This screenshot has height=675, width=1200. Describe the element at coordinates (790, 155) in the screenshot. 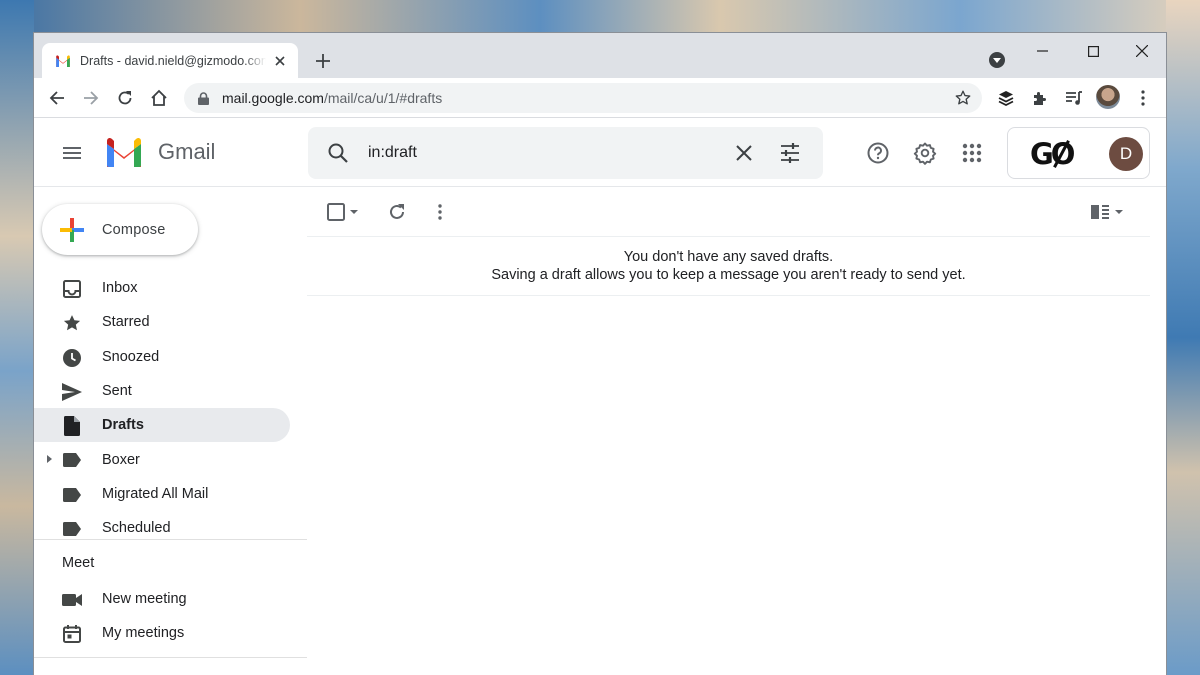

I see `search-options-icon` at that location.